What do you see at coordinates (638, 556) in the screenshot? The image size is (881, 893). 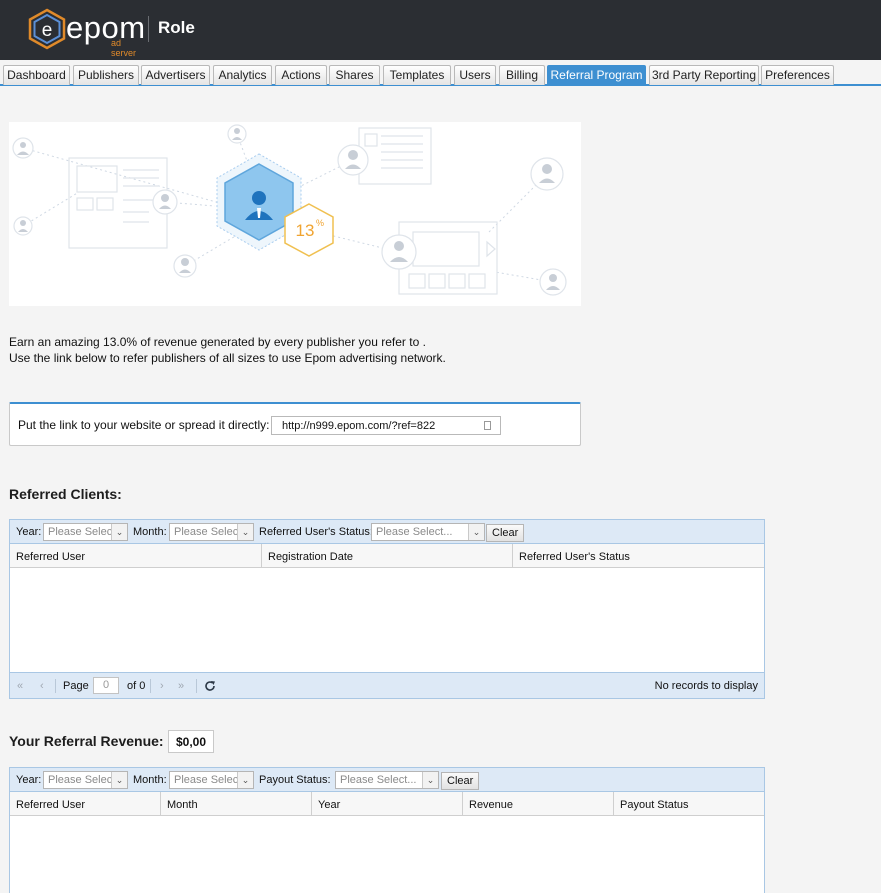 I see `column-header-referred-user-status: Referred User's Status` at bounding box center [638, 556].